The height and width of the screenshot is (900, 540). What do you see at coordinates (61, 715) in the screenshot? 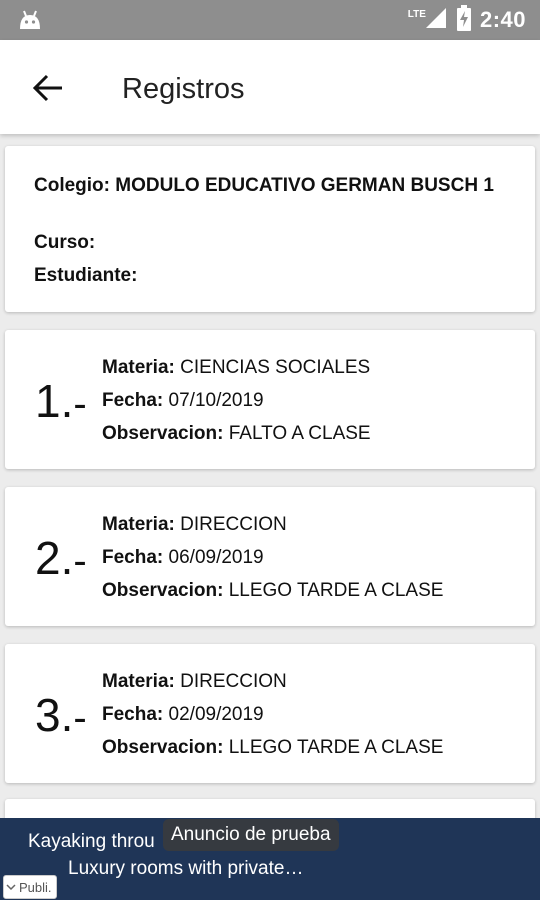
I see `record-number: 3.-` at bounding box center [61, 715].